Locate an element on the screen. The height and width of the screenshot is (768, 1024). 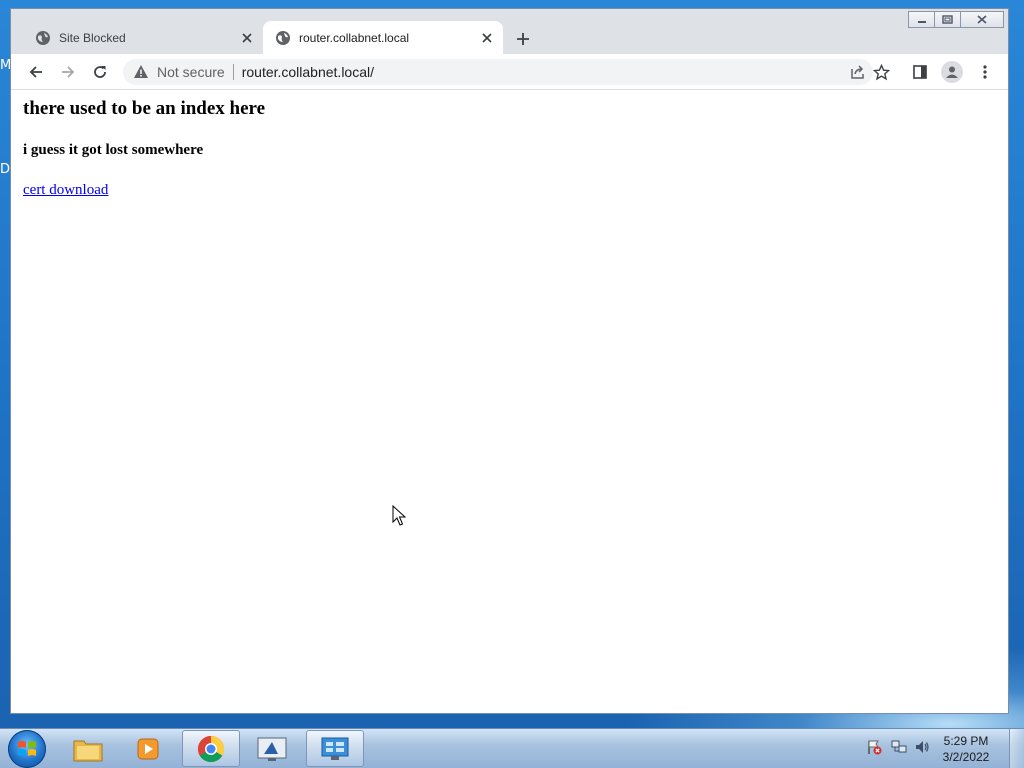
close-window-button is located at coordinates (982, 19).